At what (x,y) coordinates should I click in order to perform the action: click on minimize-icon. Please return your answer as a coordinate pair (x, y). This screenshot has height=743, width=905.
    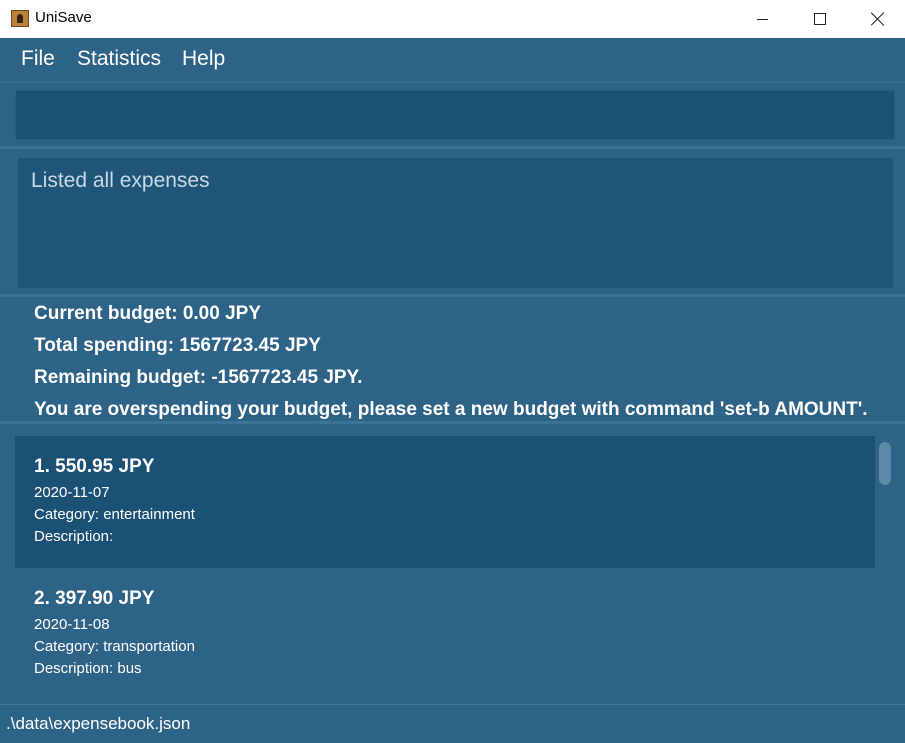
    Looking at the image, I should click on (762, 19).